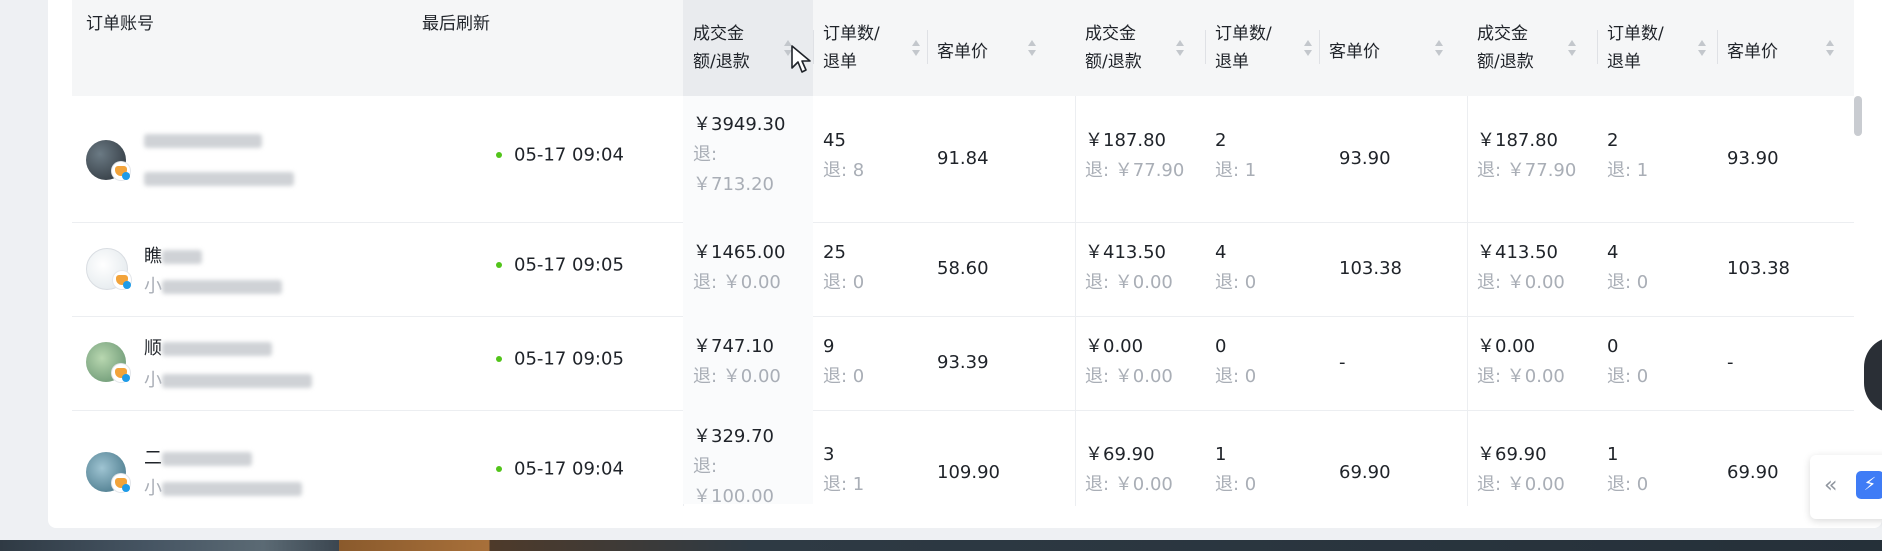 The image size is (1882, 551). Describe the element at coordinates (1635, 48) in the screenshot. I see `col-orders-label-3: 订单数/ 退单` at that location.